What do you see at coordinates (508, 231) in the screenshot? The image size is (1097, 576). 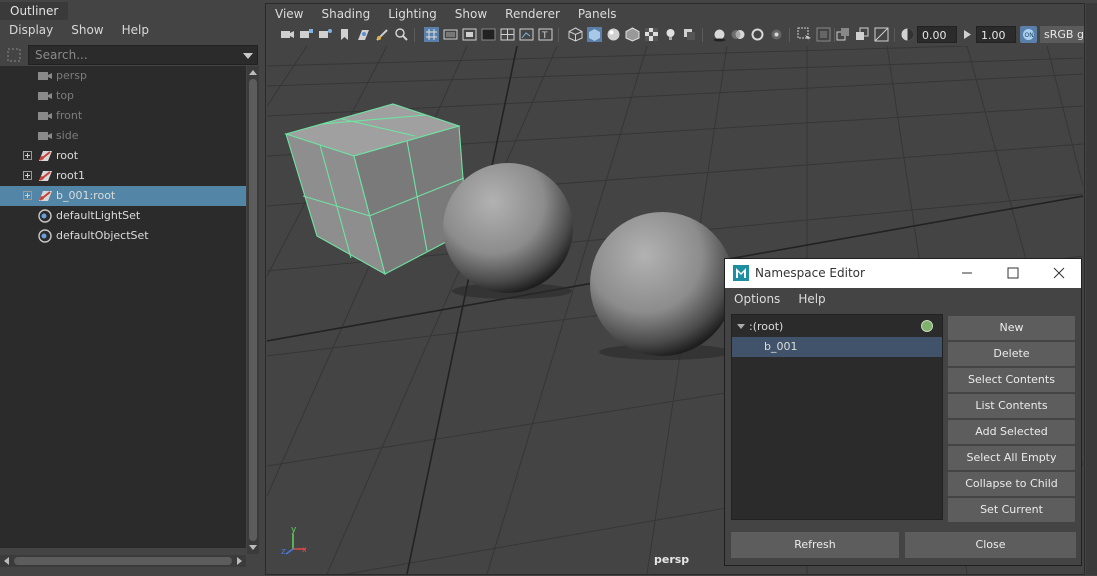 I see `sphere-mesh-left` at bounding box center [508, 231].